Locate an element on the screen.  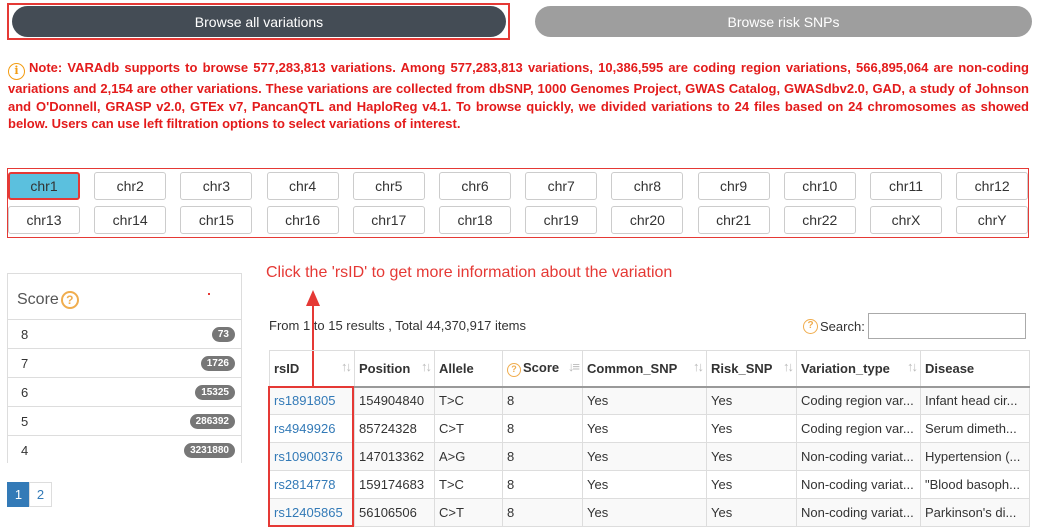
chromosome-button-chr16: chr16 is located at coordinates (302, 220).